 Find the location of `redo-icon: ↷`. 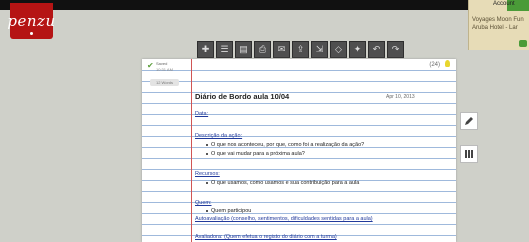

redo-icon: ↷ is located at coordinates (395, 49).